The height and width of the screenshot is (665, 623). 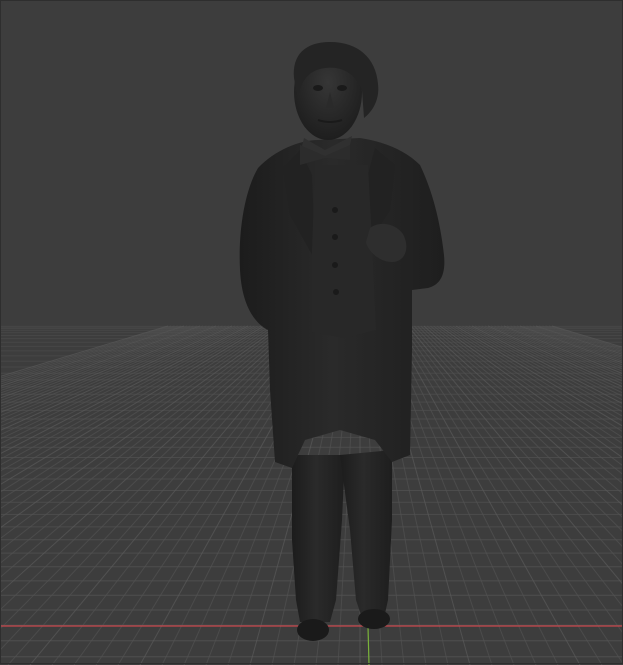 What do you see at coordinates (344, 251) in the screenshot?
I see `model-waistcoat` at bounding box center [344, 251].